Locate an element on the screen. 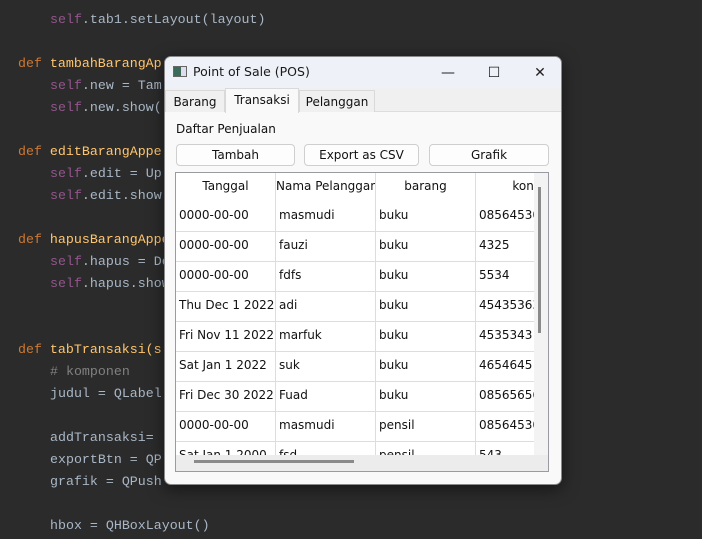 This screenshot has width=702, height=539. table-row: 0000-00-00 fauzi buku 4325 is located at coordinates (362, 247).